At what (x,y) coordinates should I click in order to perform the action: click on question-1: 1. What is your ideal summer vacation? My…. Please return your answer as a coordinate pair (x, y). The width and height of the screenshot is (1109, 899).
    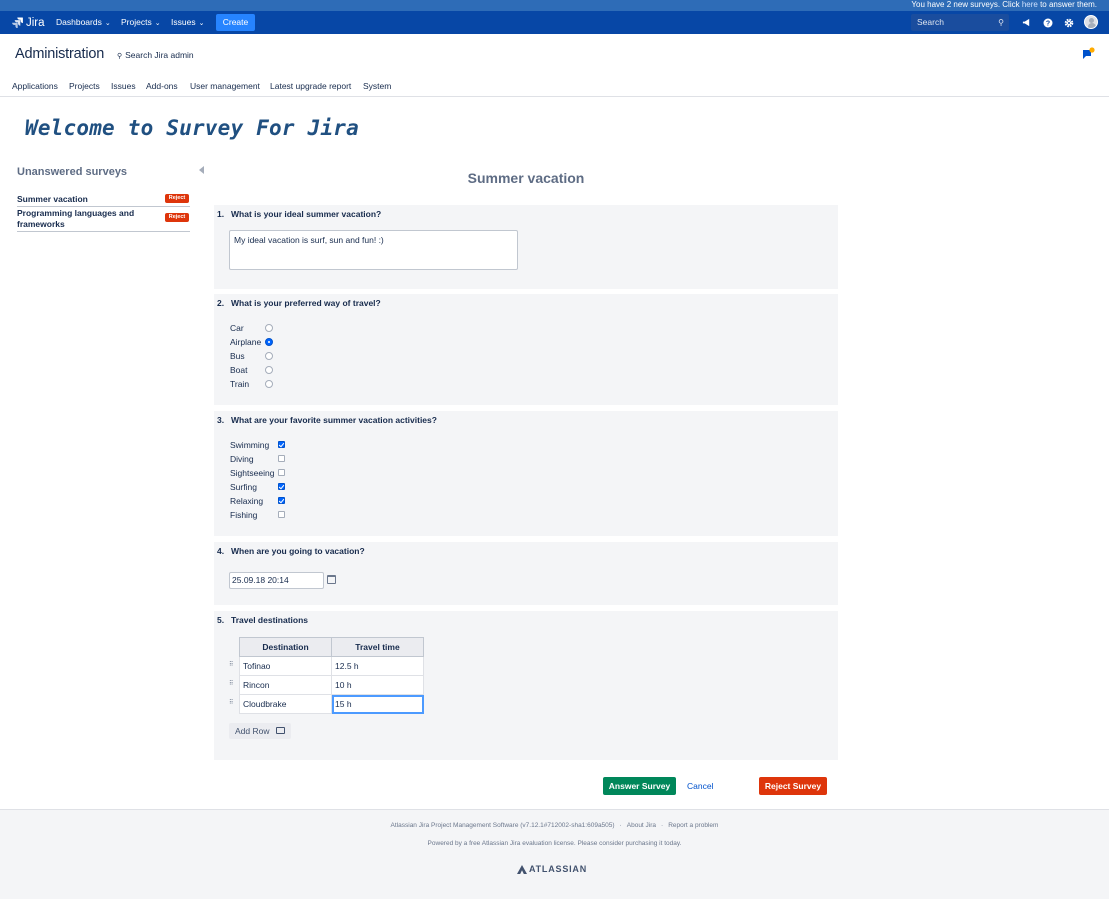
    Looking at the image, I should click on (526, 247).